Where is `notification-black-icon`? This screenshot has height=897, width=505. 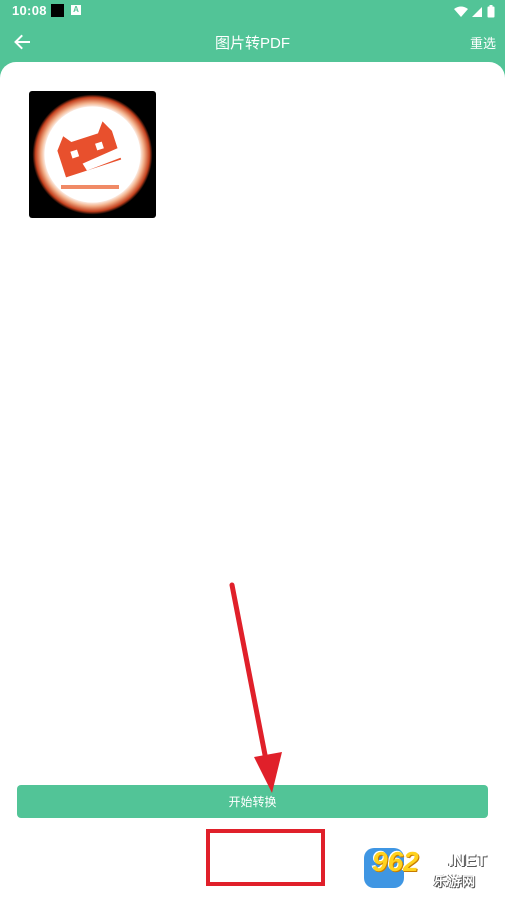
notification-black-icon is located at coordinates (57, 10).